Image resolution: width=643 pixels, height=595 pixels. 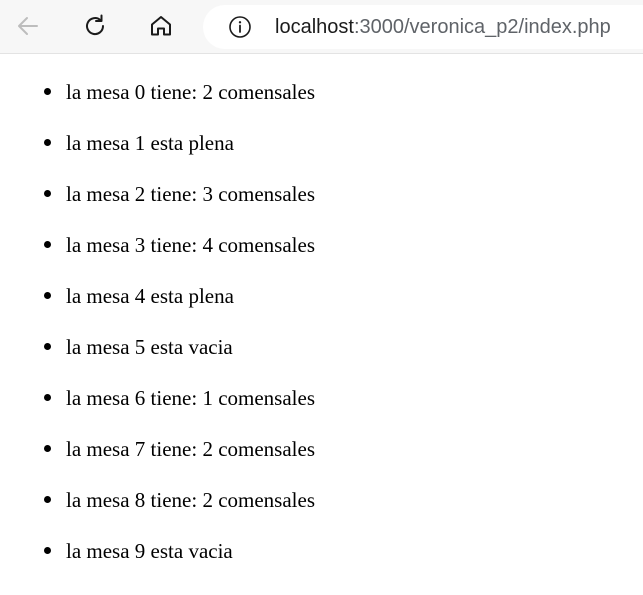 I want to click on list-item: la mesa 5 esta vacia, so click(x=157, y=355).